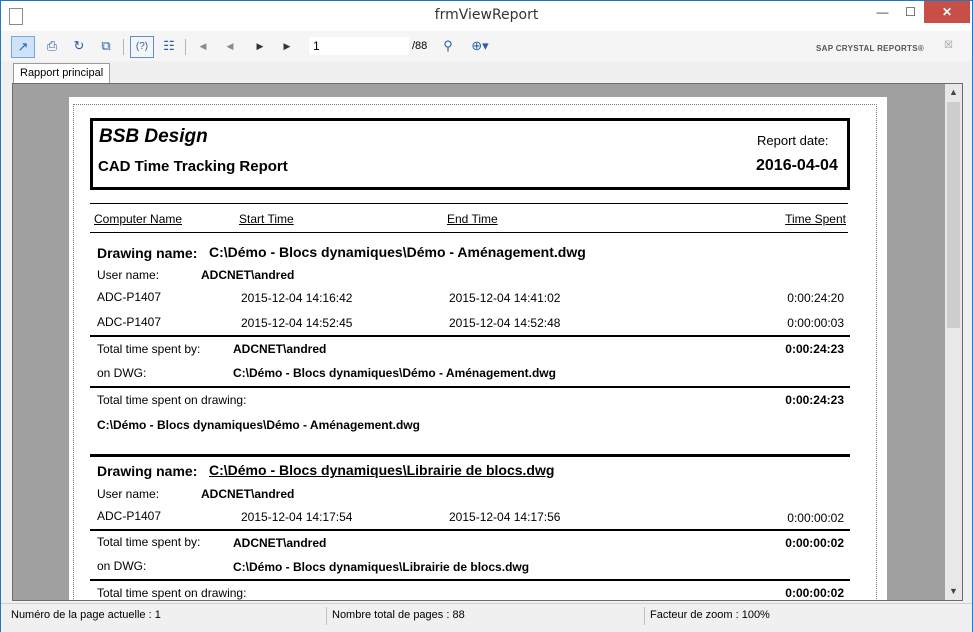 The height and width of the screenshot is (632, 973). Describe the element at coordinates (814, 400) in the screenshot. I see `total-drawing-time: 0:00:24:23` at that location.